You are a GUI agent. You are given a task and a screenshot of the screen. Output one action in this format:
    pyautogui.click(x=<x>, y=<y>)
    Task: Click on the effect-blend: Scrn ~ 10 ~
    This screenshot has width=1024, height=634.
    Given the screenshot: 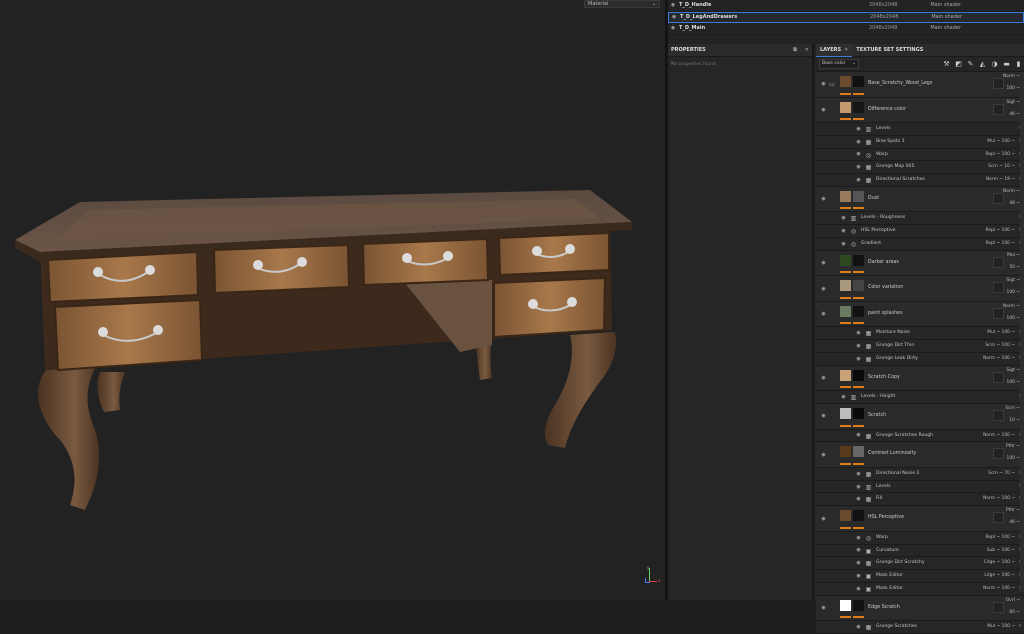 What is the action you would take?
    pyautogui.click(x=1001, y=166)
    